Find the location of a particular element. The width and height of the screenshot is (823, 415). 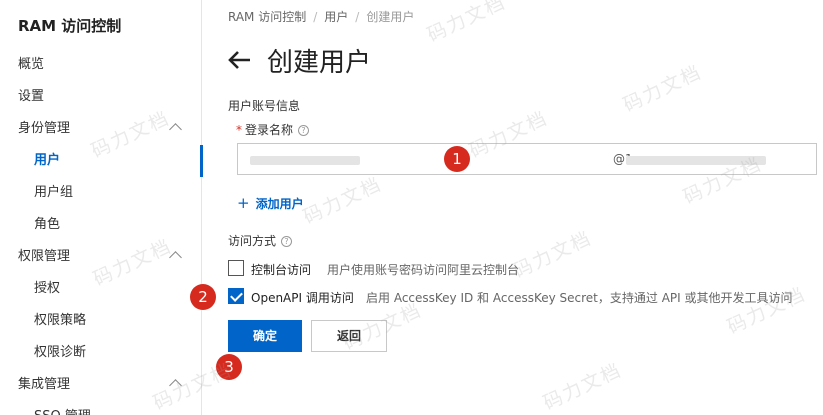

sidebar-group-integration: 集成管理 is located at coordinates (101, 385).